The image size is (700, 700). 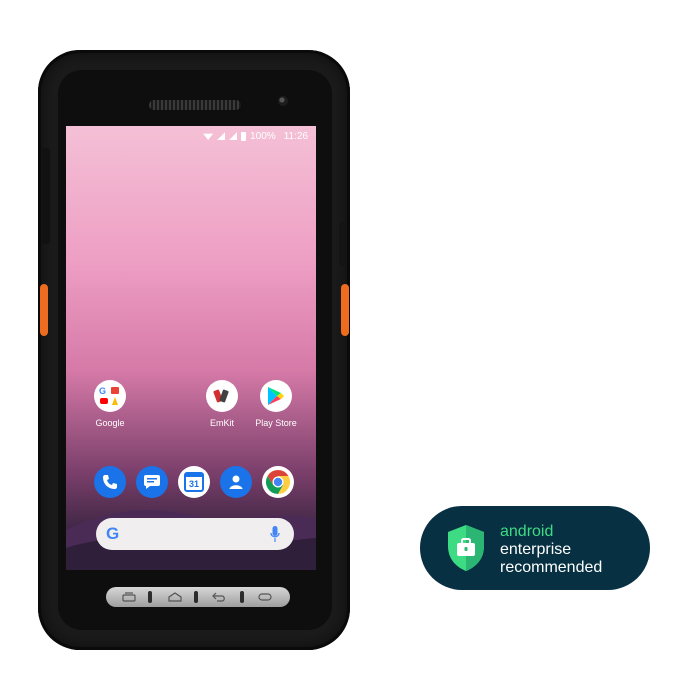 I want to click on dock: 31, so click(x=191, y=484).